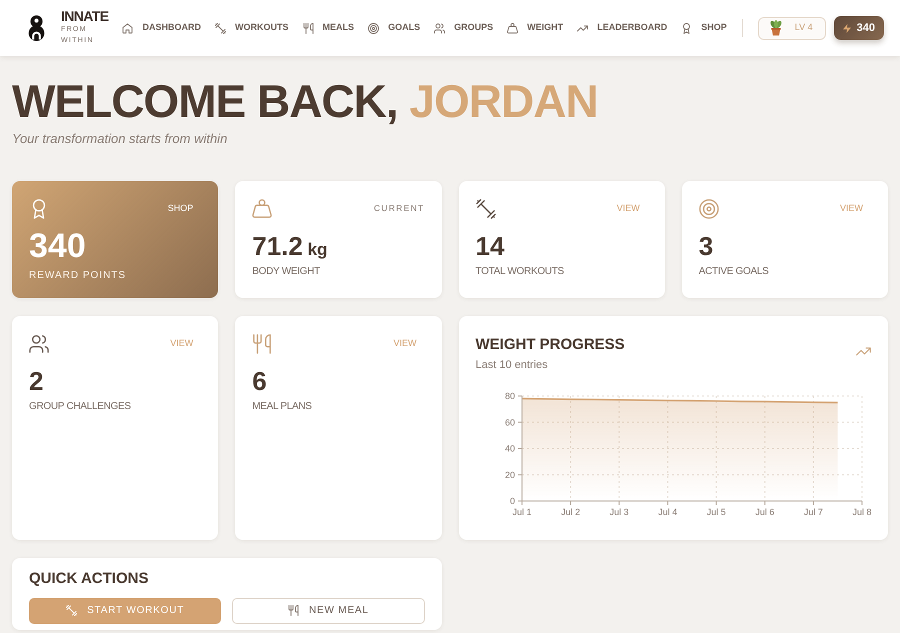 Image resolution: width=900 pixels, height=633 pixels. Describe the element at coordinates (582, 28) in the screenshot. I see `trend-up-icon` at that location.